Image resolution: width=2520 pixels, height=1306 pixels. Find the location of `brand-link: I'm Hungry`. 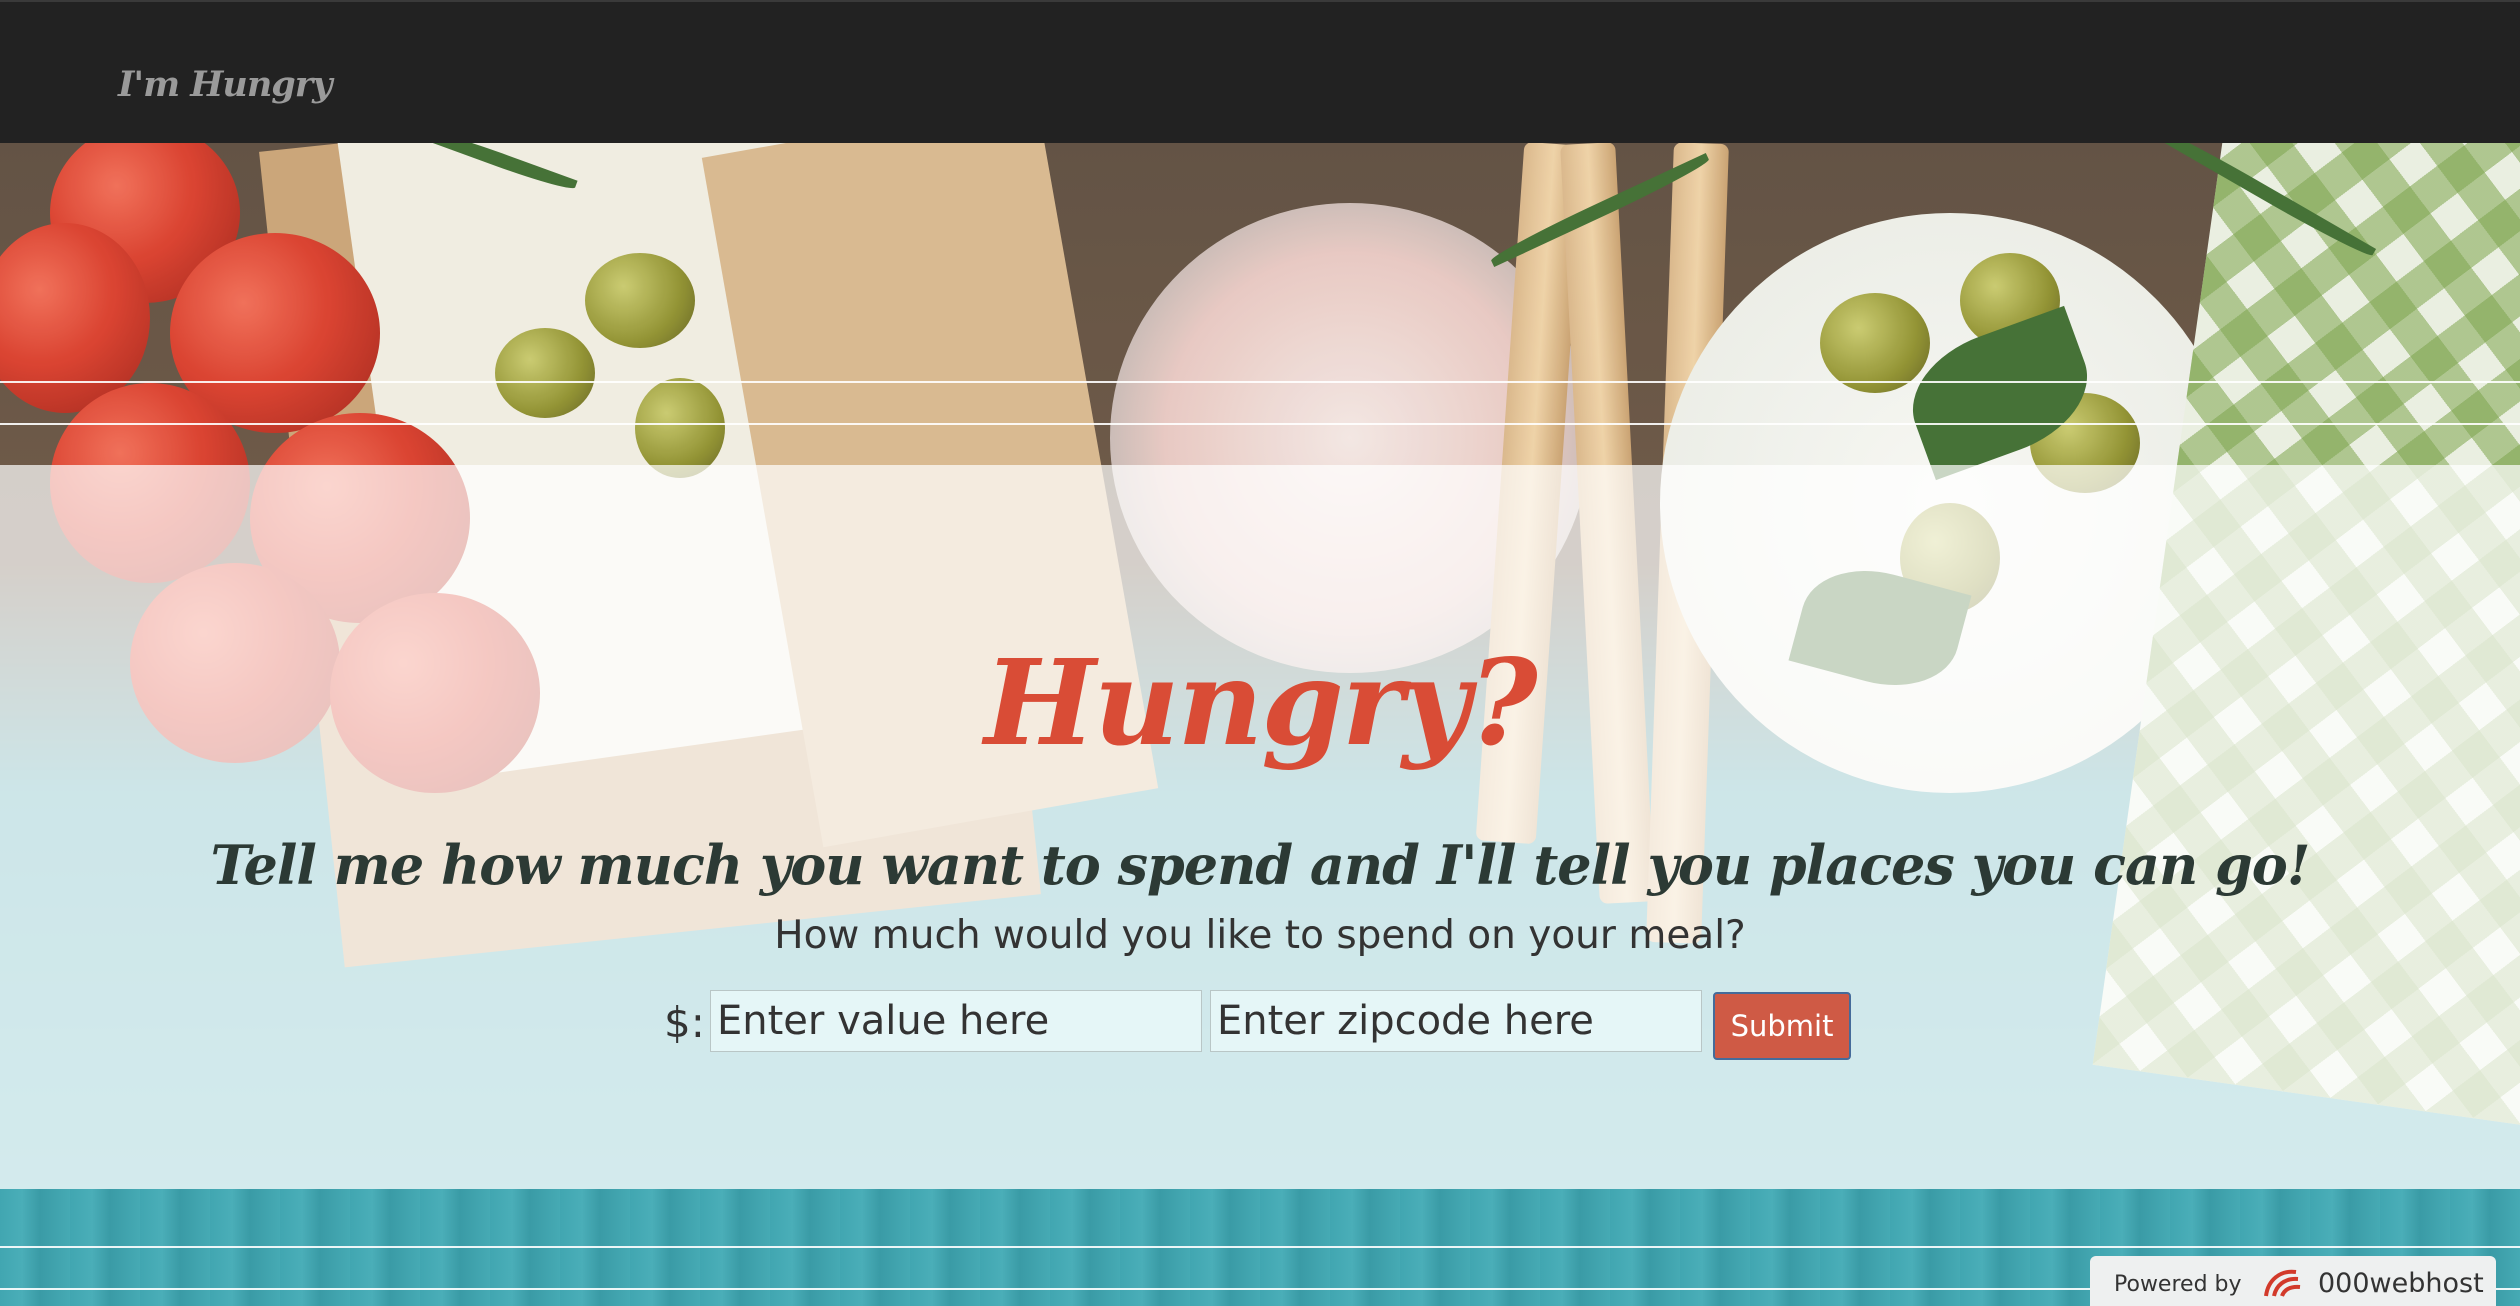

brand-link: I'm Hungry is located at coordinates (225, 84).